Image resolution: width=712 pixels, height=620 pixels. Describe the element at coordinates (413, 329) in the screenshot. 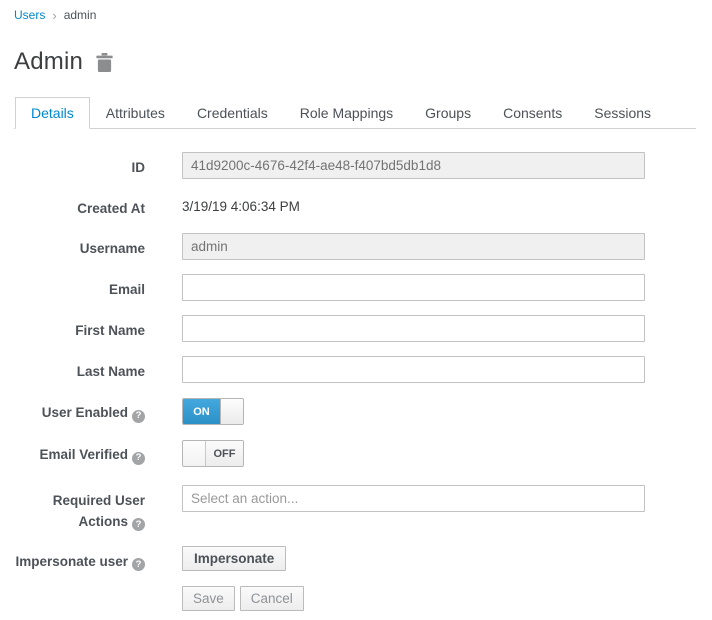

I see `first-name-field` at that location.